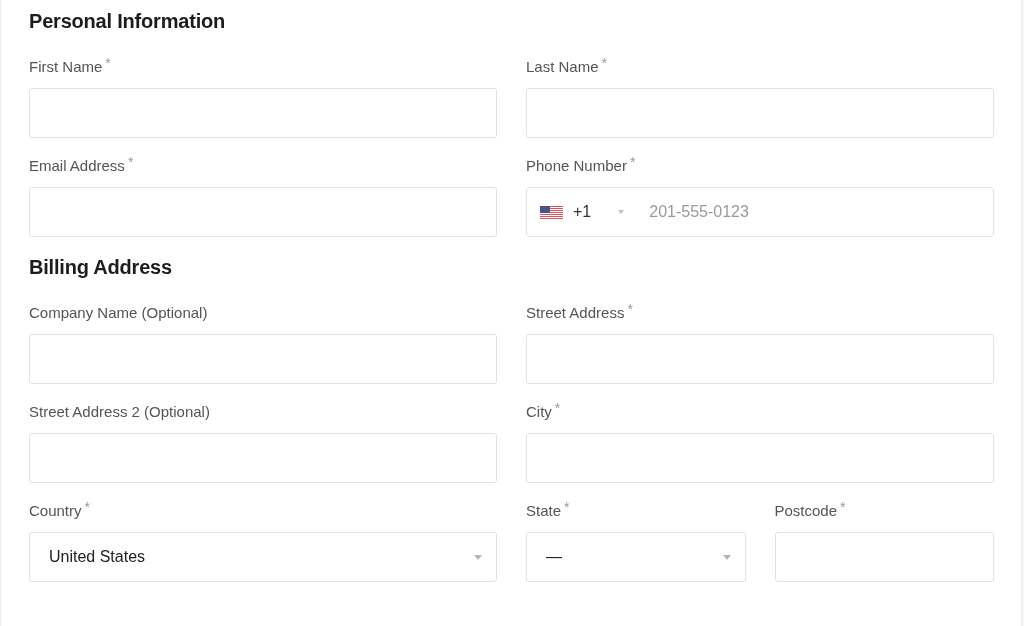  What do you see at coordinates (59, 511) in the screenshot?
I see `field-label: Country *` at bounding box center [59, 511].